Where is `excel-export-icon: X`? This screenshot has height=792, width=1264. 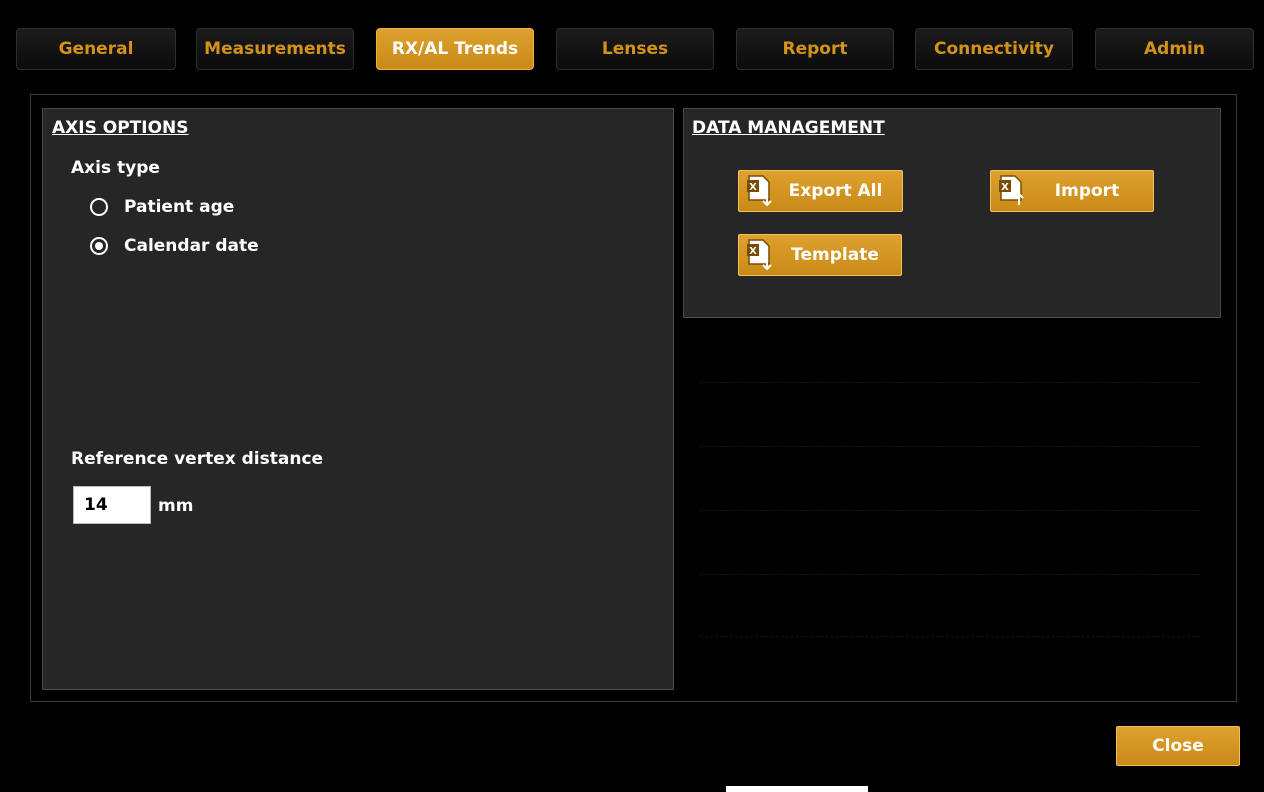 excel-export-icon: X is located at coordinates (759, 191).